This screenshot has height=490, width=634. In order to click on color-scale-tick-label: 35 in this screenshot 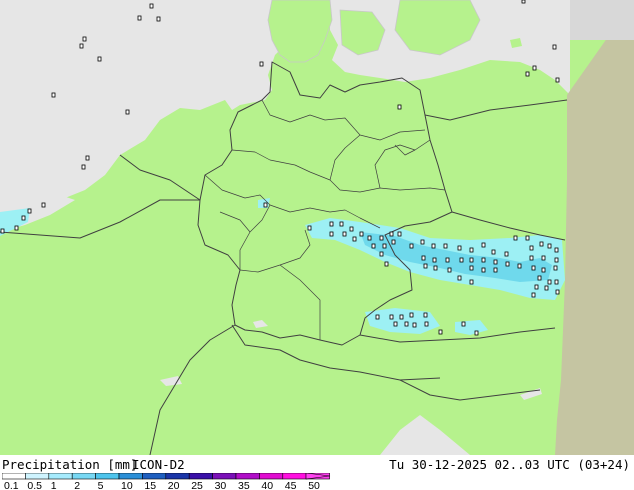, I will do `click(244, 485)`.